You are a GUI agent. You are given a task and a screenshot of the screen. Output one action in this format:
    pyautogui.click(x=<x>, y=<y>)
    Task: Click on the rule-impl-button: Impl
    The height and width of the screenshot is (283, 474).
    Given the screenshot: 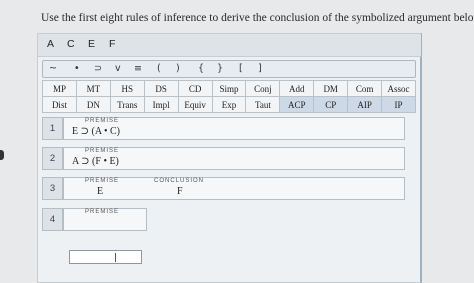 What is the action you would take?
    pyautogui.click(x=161, y=104)
    